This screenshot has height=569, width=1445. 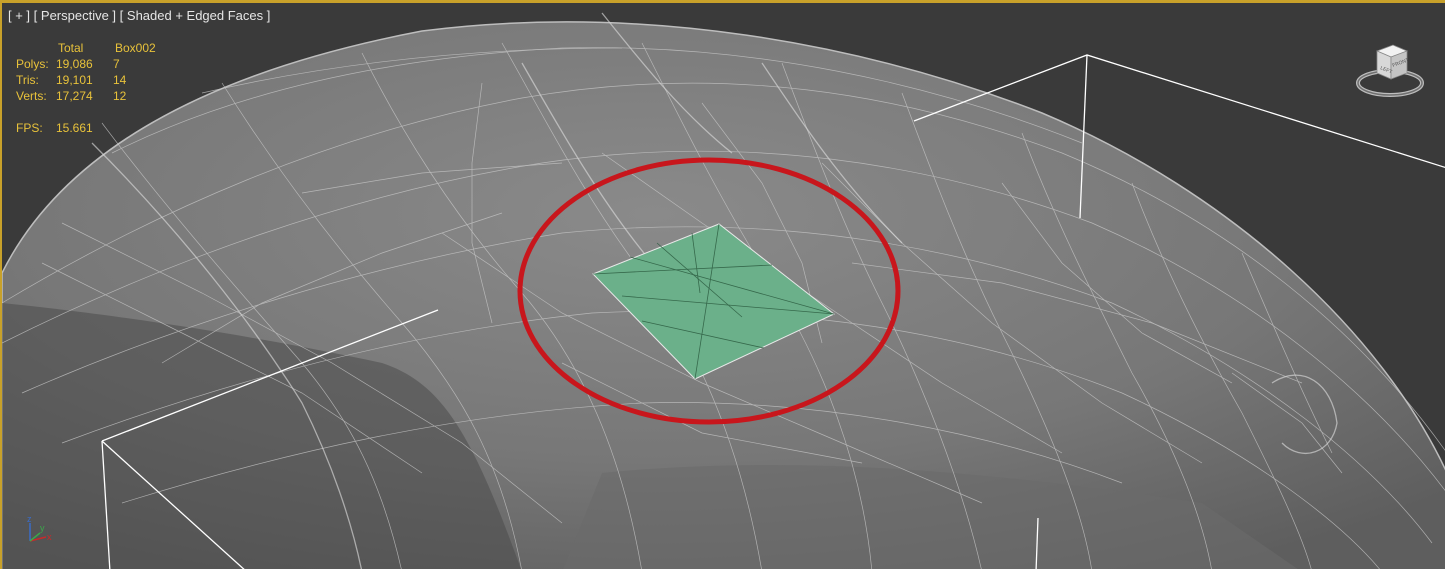 What do you see at coordinates (135, 48) in the screenshot?
I see `stats-header-object: Box002` at bounding box center [135, 48].